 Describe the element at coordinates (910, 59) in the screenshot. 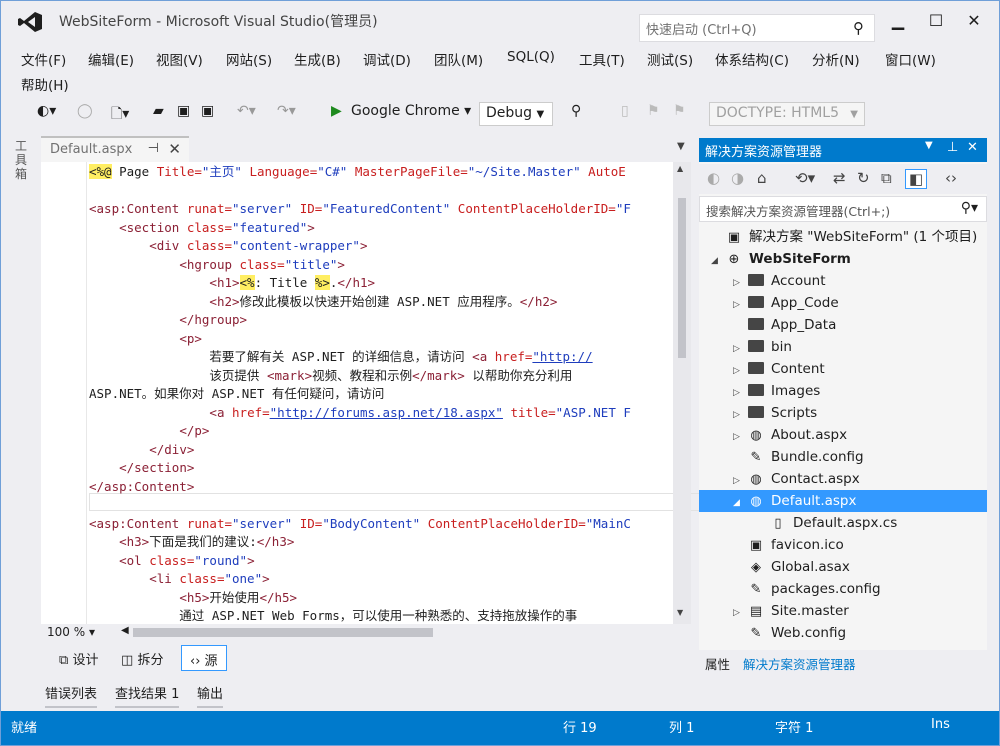

I see `menu-window: 窗口(W)` at that location.